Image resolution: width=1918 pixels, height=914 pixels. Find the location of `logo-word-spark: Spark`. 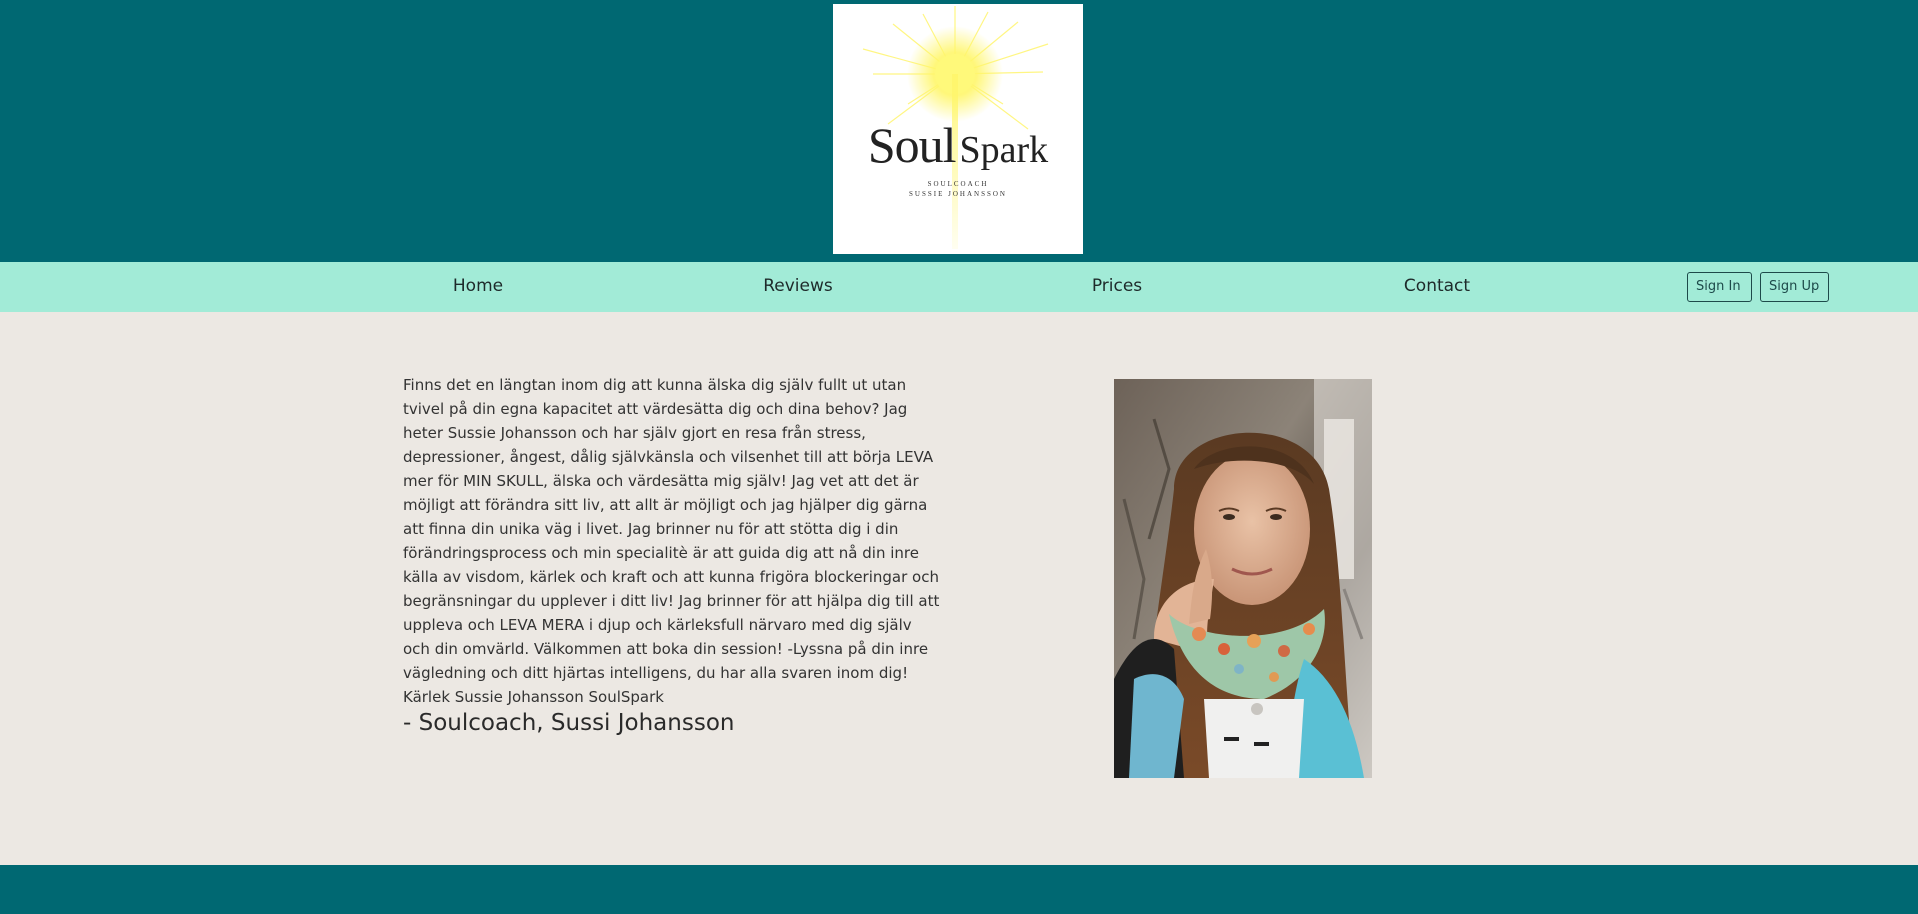

logo-word-spark: Spark is located at coordinates (1004, 150).